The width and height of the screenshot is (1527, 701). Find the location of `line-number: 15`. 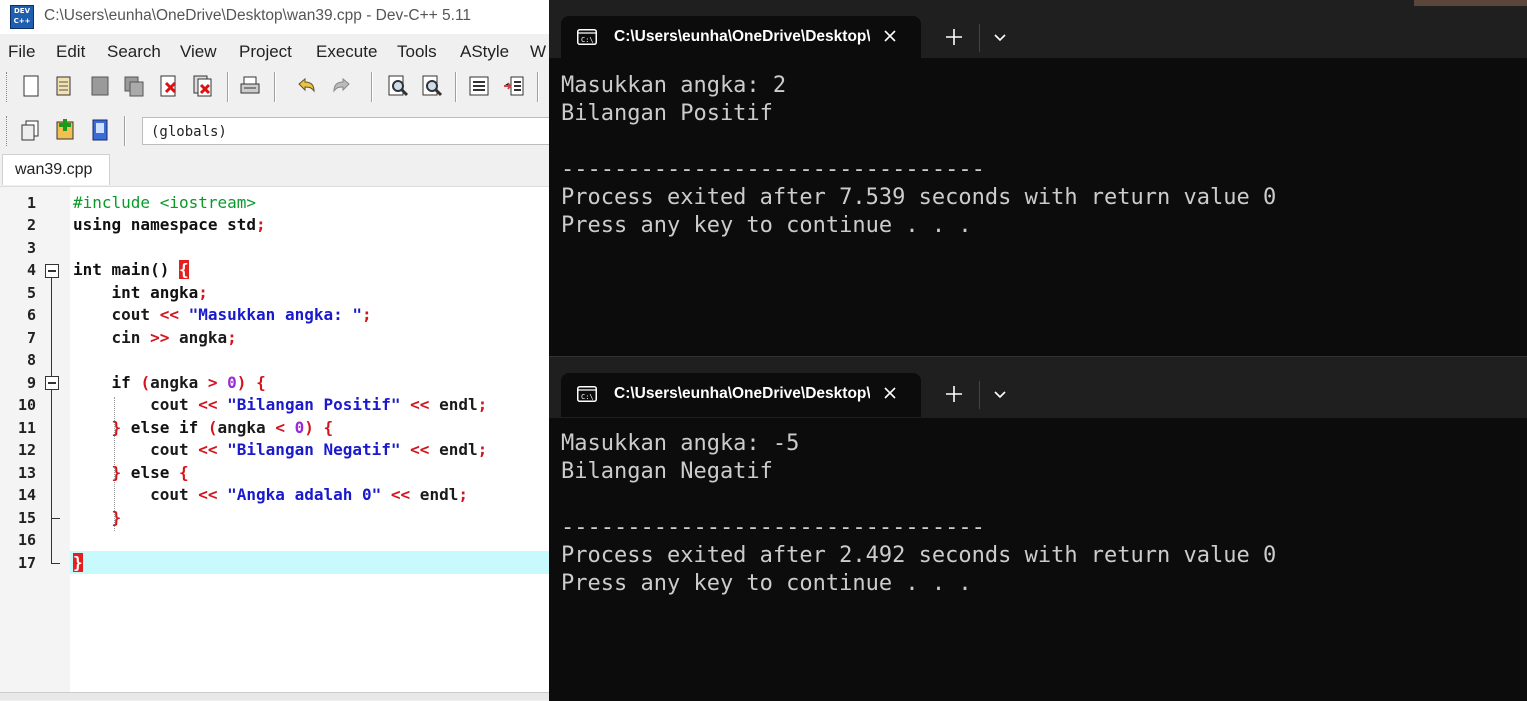

line-number: 15 is located at coordinates (26, 518).